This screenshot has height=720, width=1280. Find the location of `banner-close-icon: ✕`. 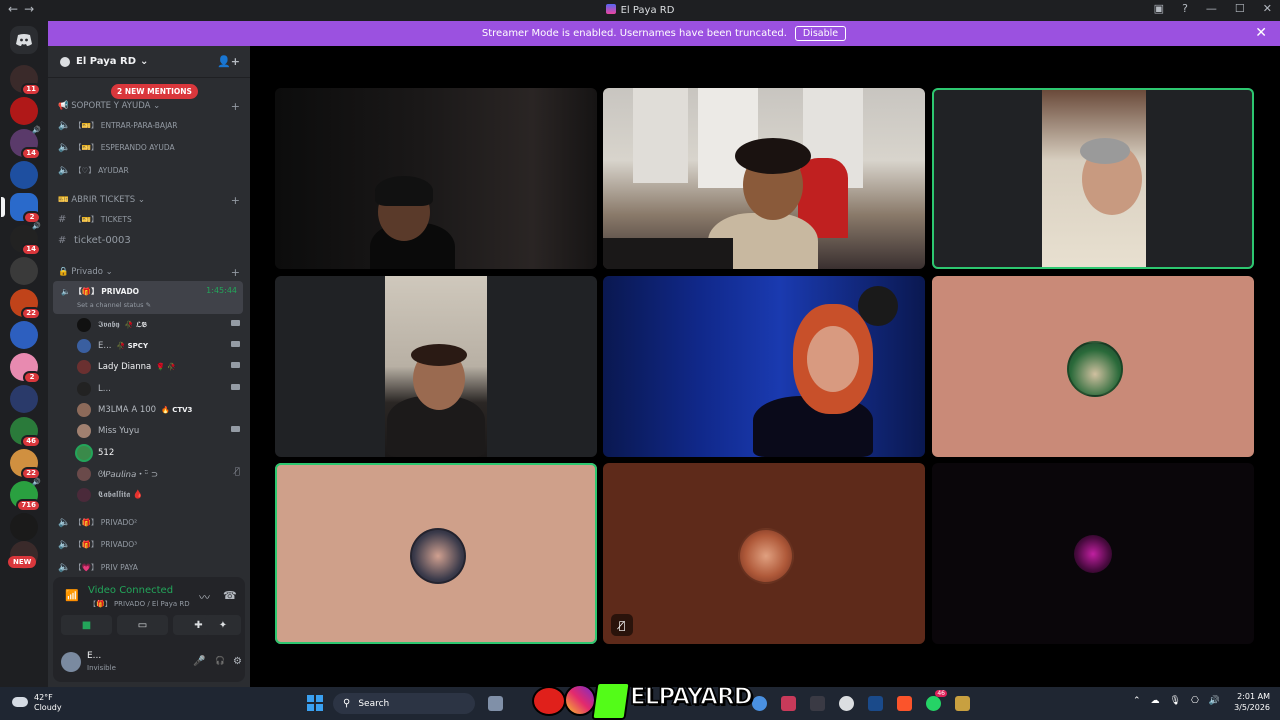

banner-close-icon: ✕ is located at coordinates (1261, 33).